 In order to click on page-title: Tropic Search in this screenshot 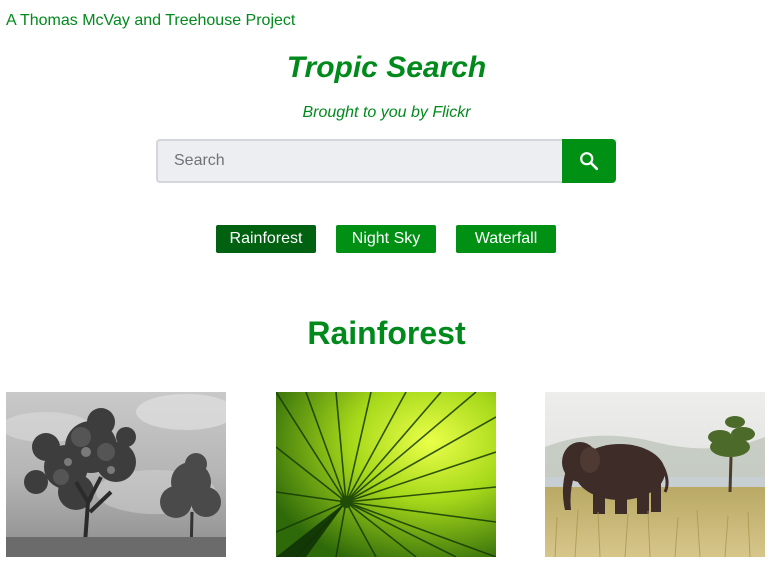, I will do `click(386, 67)`.